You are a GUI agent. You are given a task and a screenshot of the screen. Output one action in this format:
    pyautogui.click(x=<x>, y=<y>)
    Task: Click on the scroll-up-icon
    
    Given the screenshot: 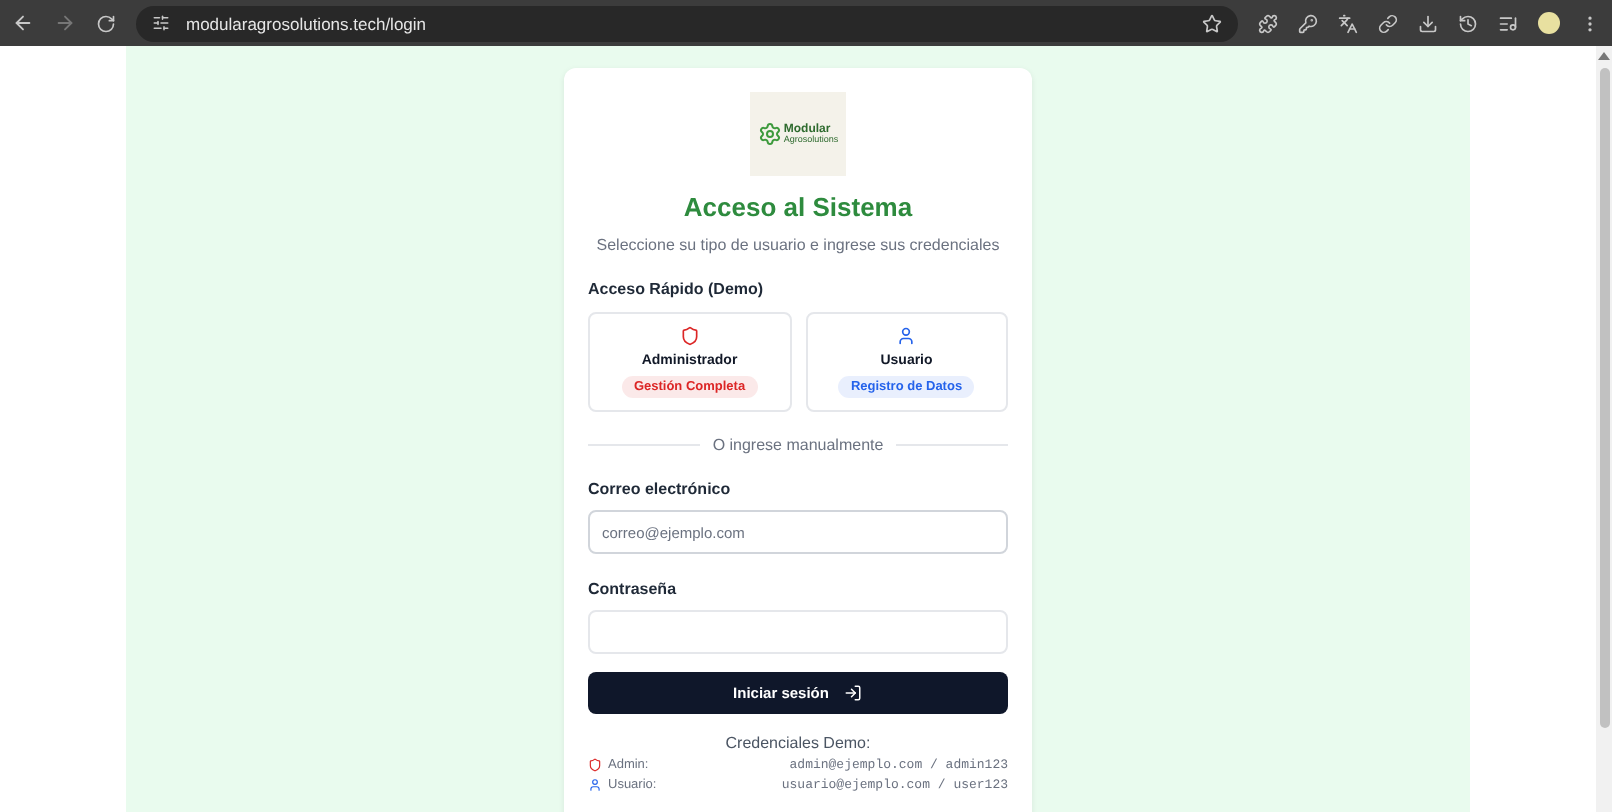 What is the action you would take?
    pyautogui.click(x=1604, y=56)
    